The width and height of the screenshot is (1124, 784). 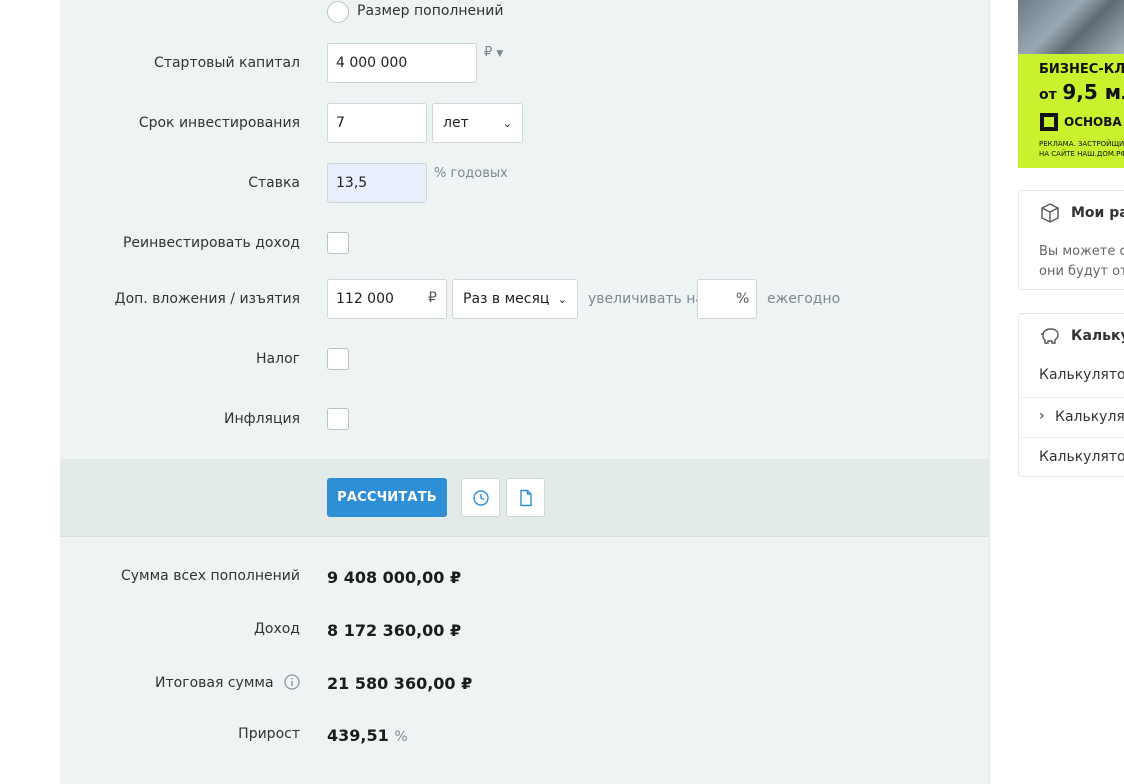 I want to click on calculators-title: Калькул, so click(x=1097, y=336).